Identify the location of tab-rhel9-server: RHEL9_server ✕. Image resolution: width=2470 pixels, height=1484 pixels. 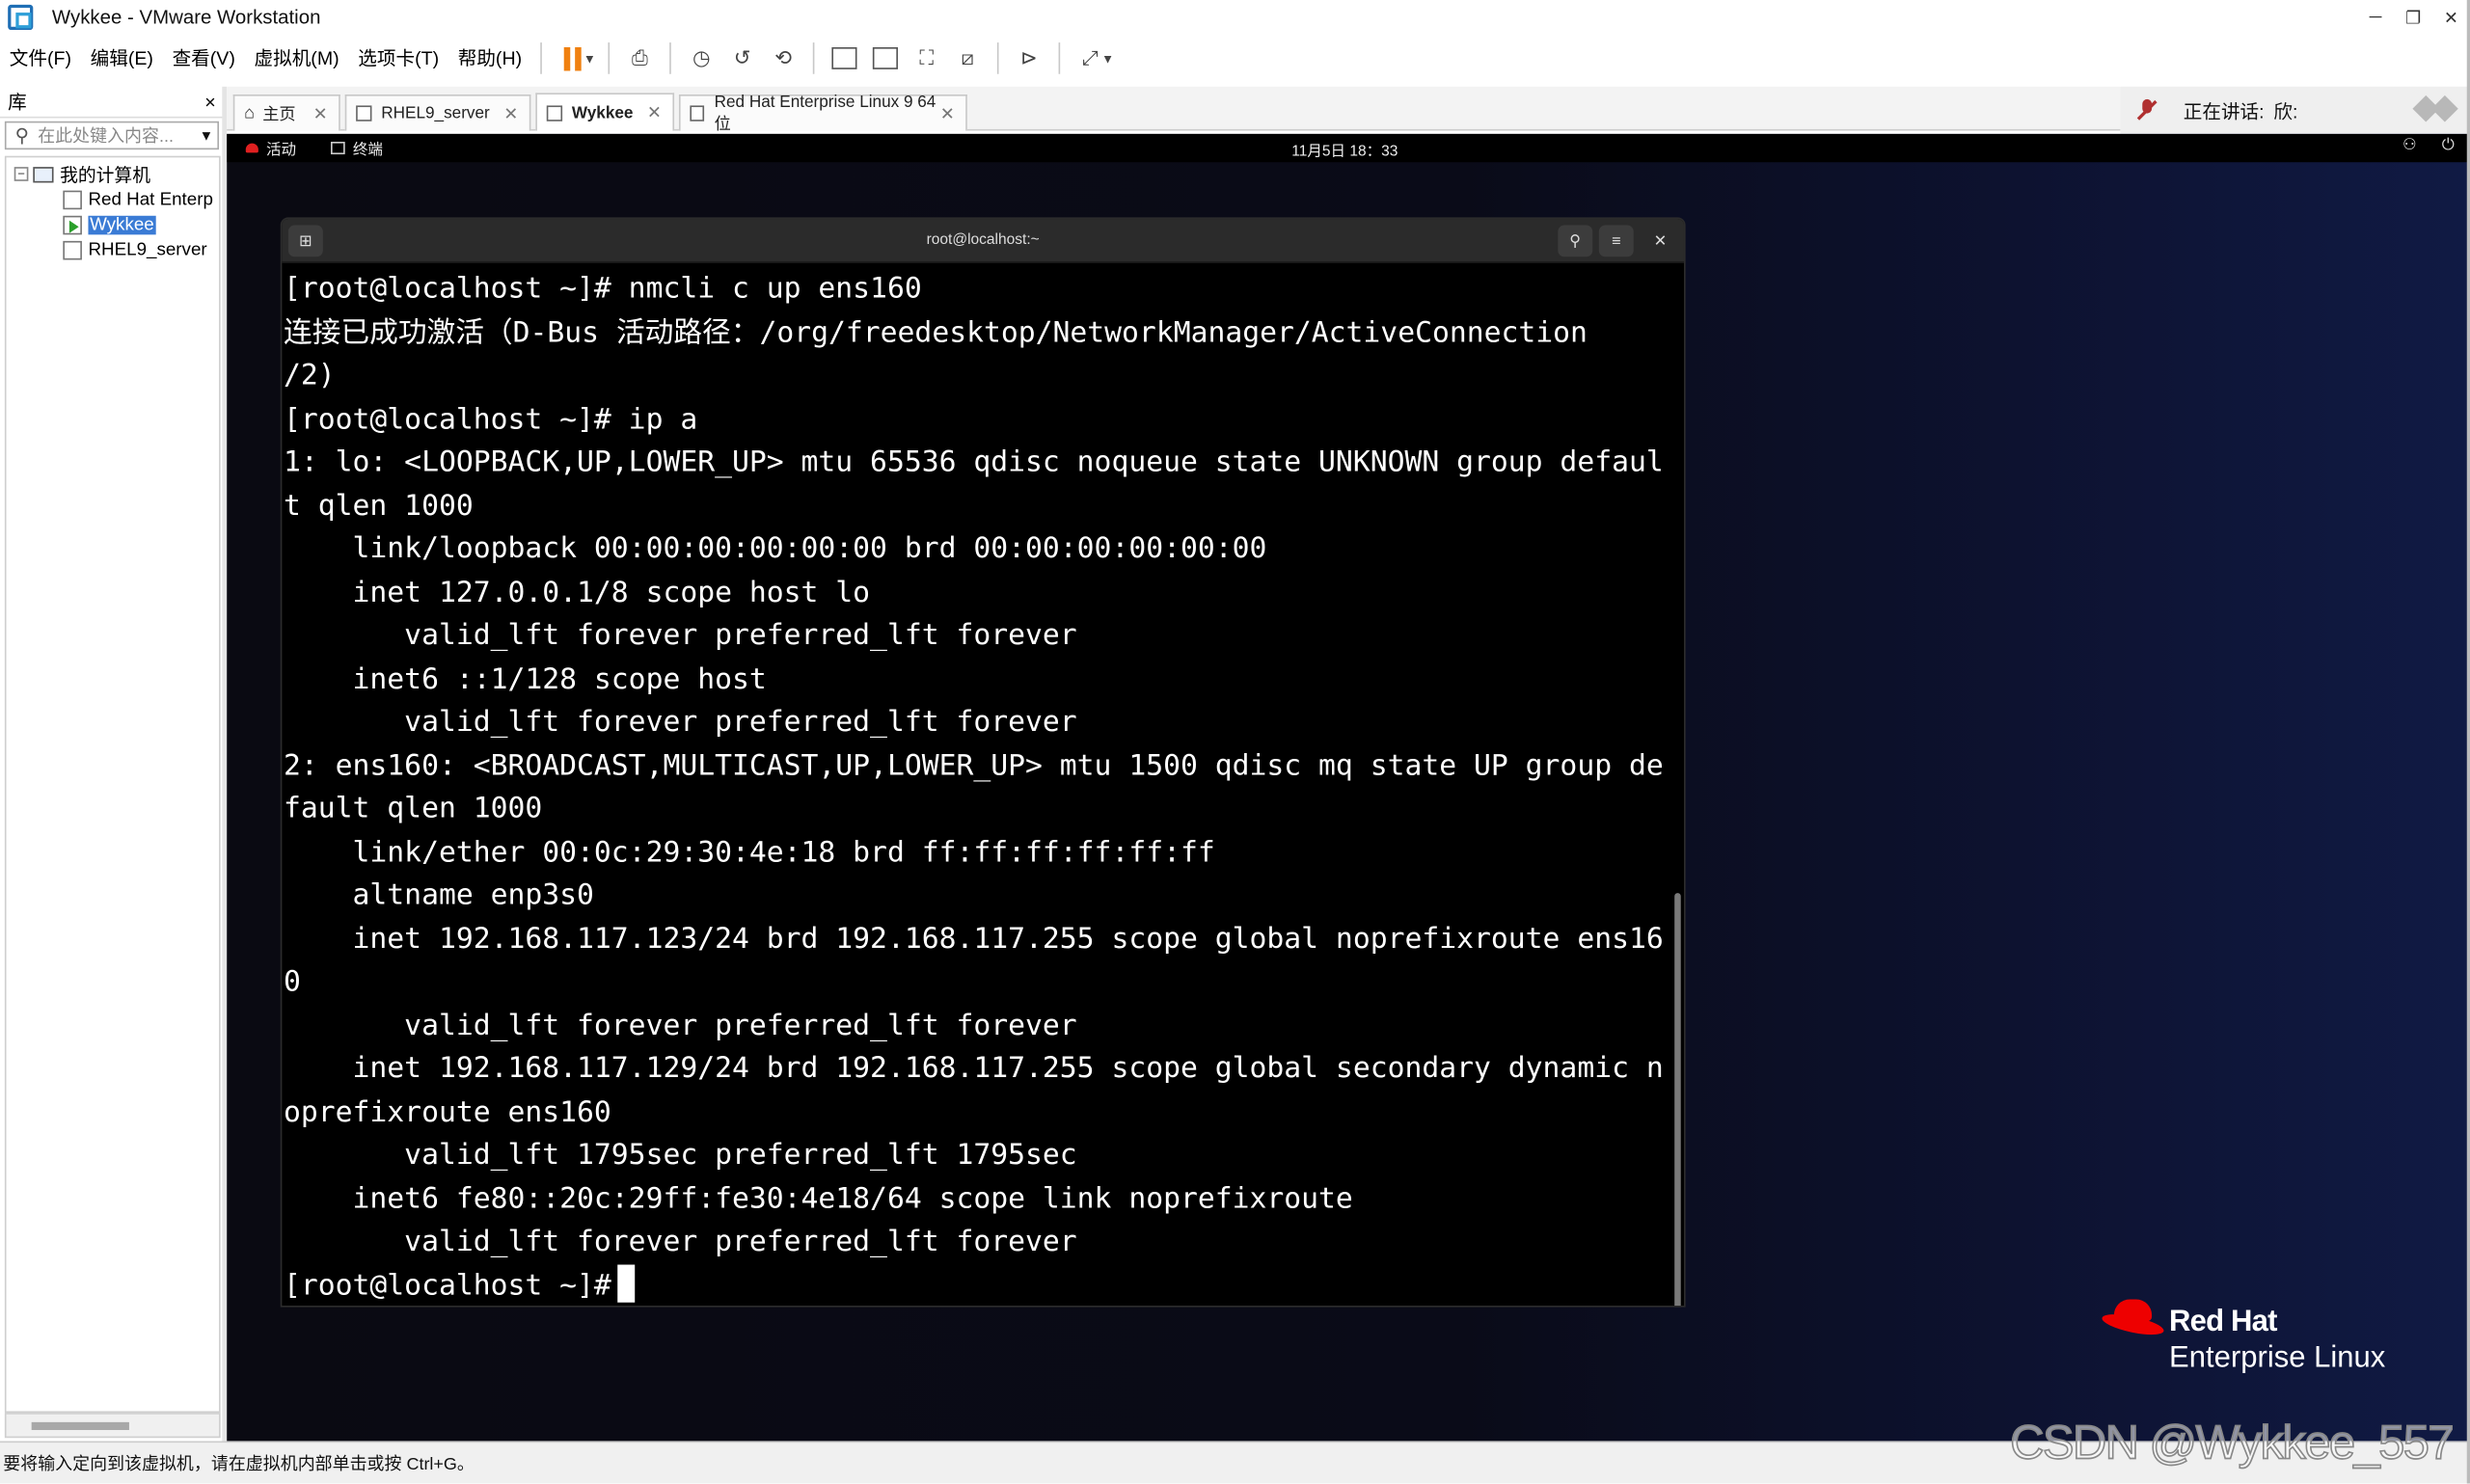
(437, 112).